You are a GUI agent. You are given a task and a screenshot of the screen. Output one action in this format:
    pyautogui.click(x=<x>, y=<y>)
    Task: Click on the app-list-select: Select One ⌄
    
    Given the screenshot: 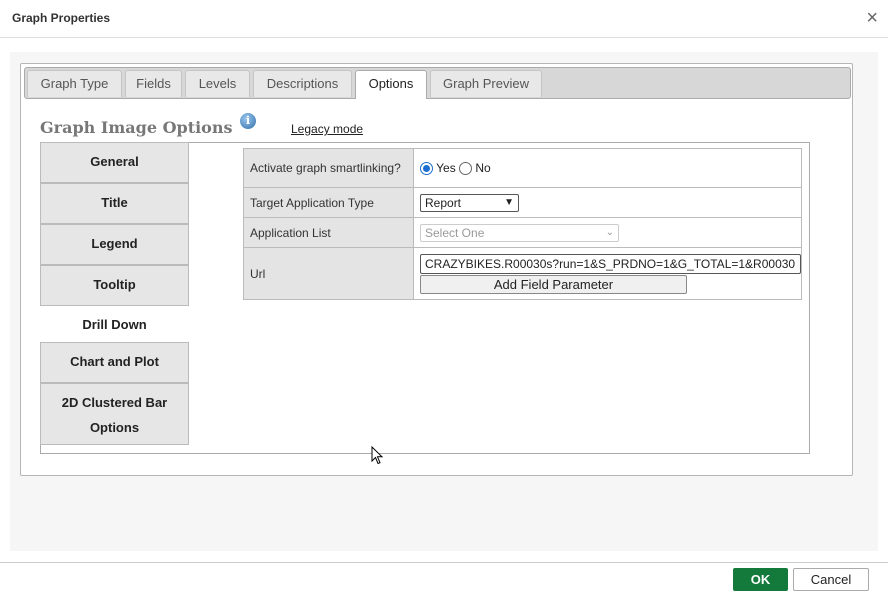 What is the action you would take?
    pyautogui.click(x=519, y=232)
    